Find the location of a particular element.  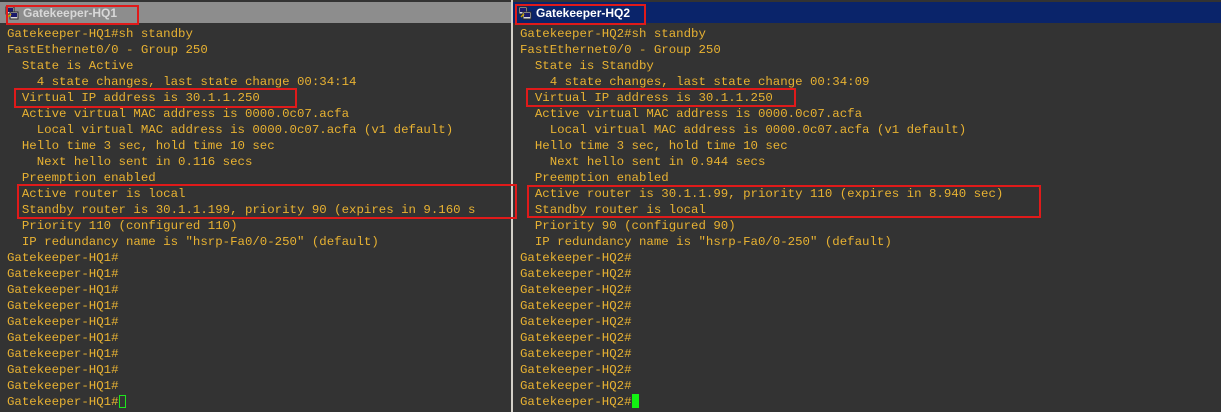

terminal-line: Active router is local is located at coordinates (96, 194).